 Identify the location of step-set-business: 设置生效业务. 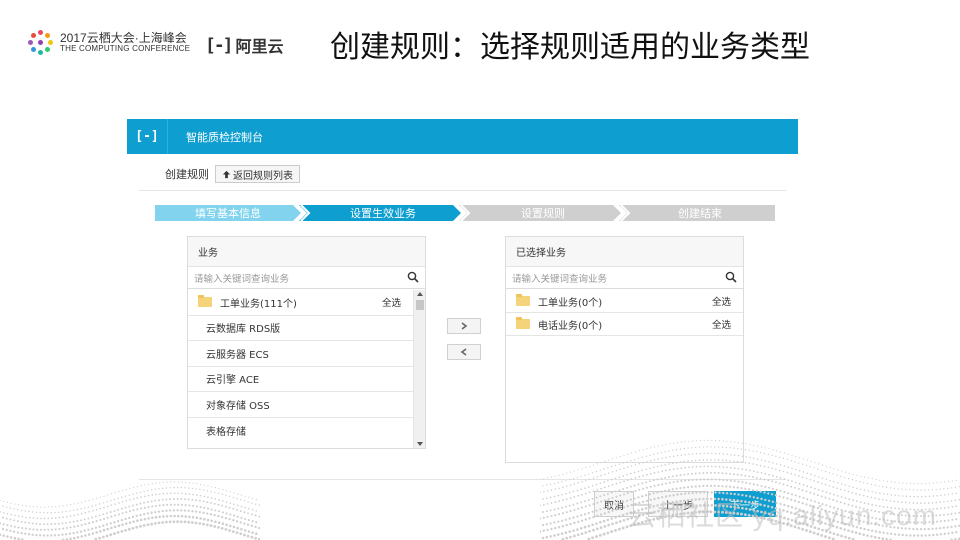
(383, 213).